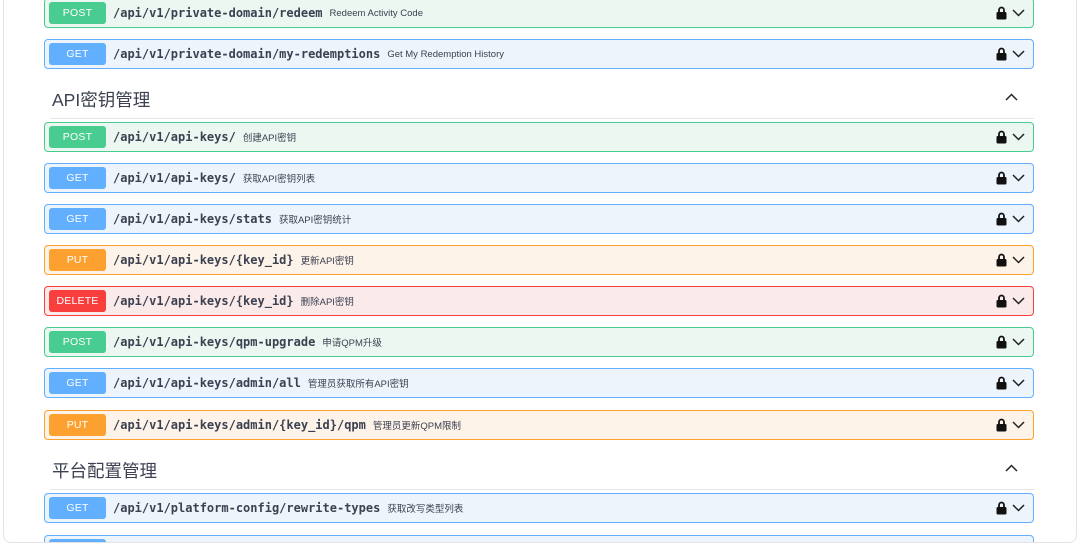 The image size is (1080, 546). I want to click on operation-summary: 更新API密钥, so click(327, 261).